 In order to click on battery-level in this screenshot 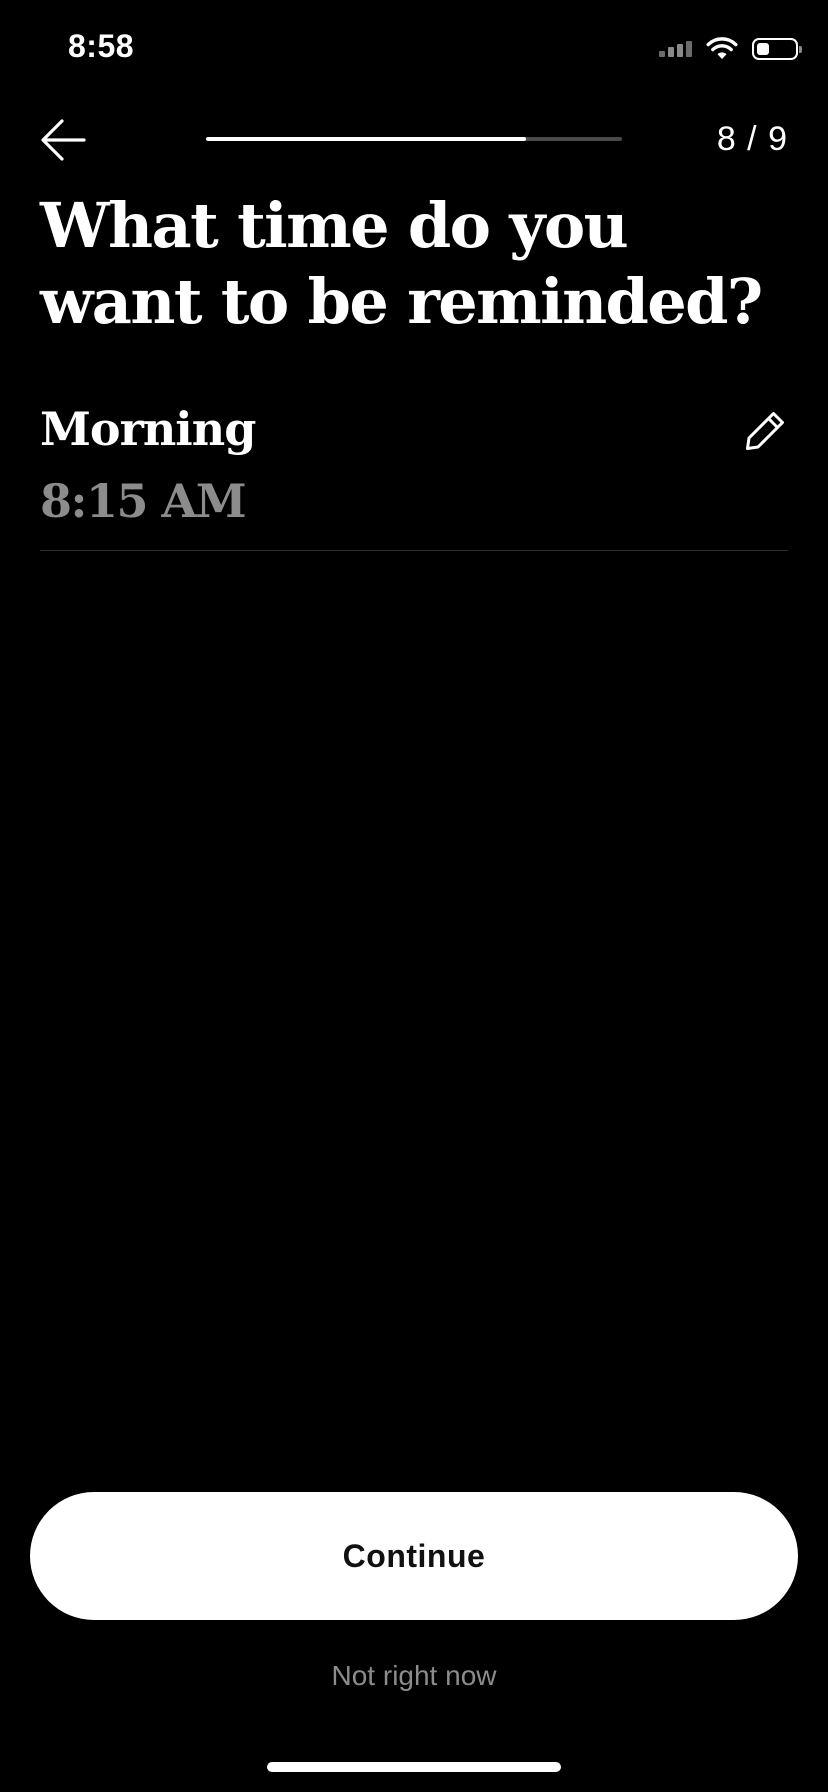, I will do `click(763, 49)`.